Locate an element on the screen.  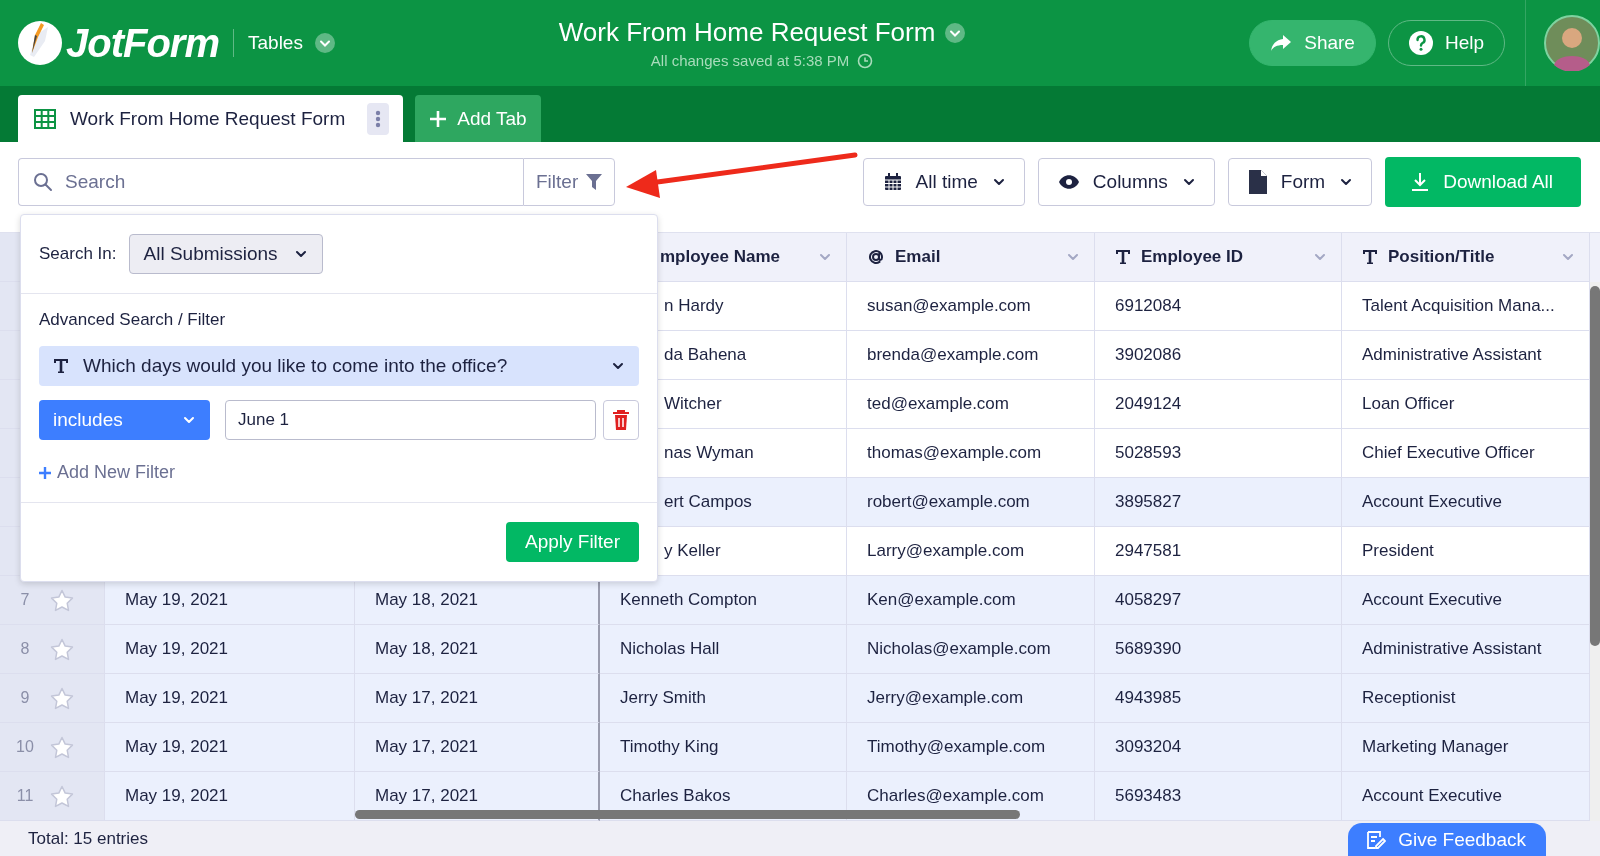
apply-filter-button: Apply Filter is located at coordinates (572, 542).